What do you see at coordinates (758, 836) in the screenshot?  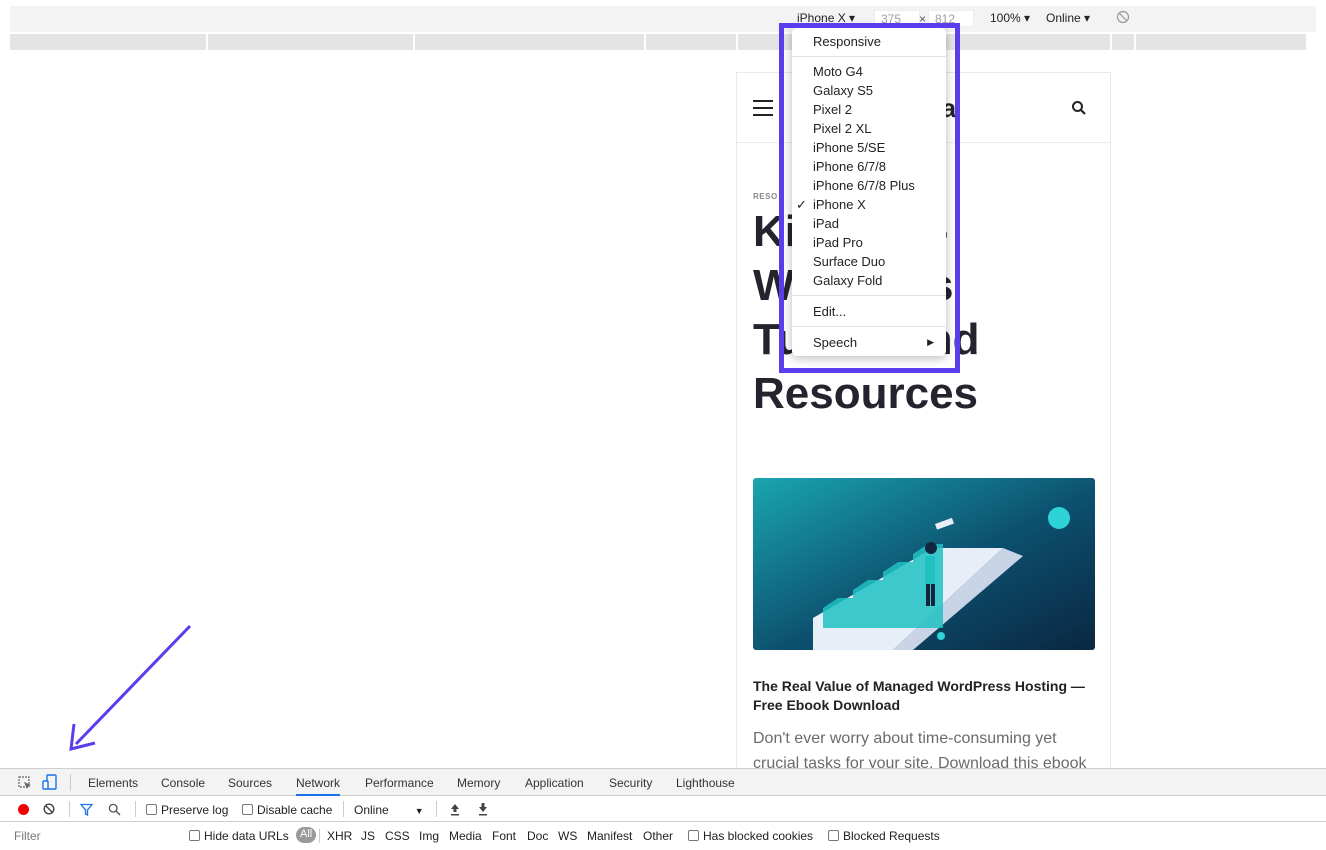 I see `has-blocked-cookies-label: Has blocked cookies` at bounding box center [758, 836].